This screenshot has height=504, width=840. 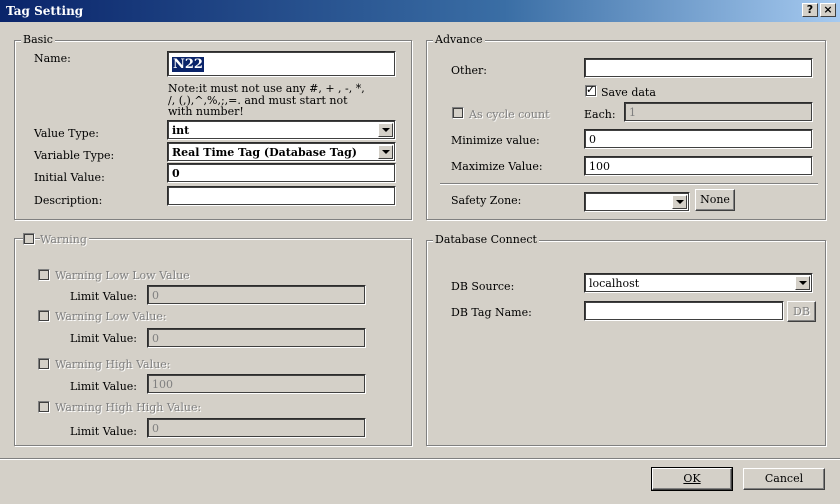 I want to click on other-label: Other:, so click(x=469, y=70).